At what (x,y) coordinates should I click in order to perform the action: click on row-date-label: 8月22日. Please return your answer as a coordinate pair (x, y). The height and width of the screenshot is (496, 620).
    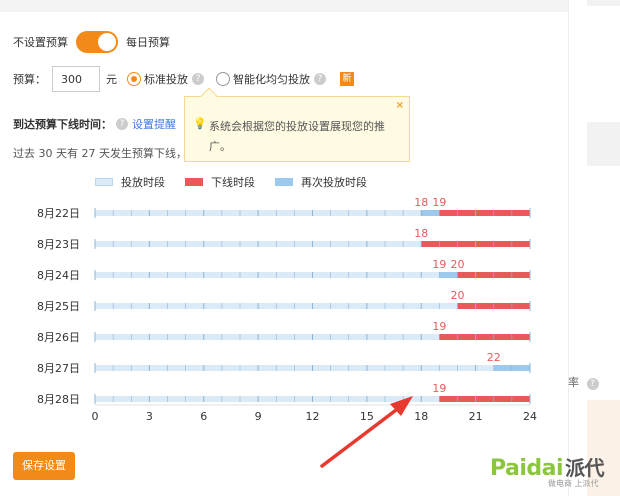
    Looking at the image, I should click on (58, 213).